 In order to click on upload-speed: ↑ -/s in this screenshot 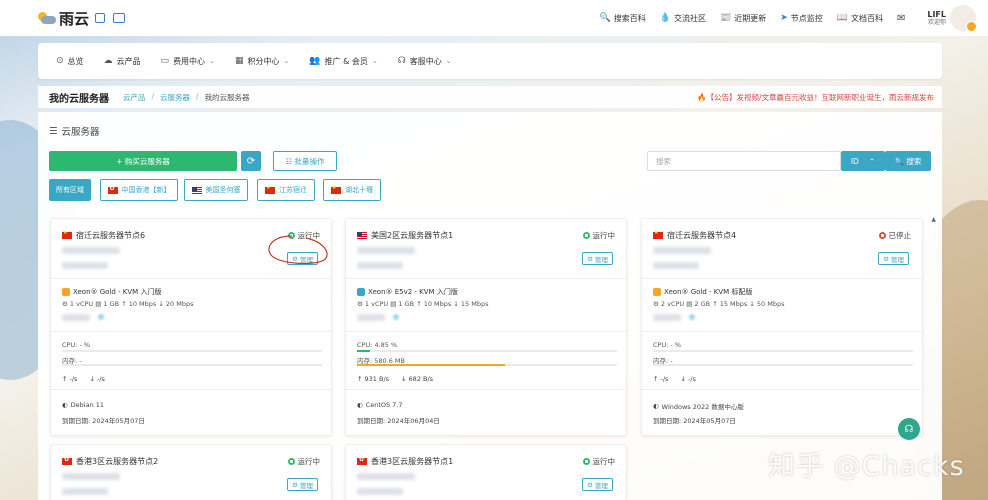, I will do `click(69, 379)`.